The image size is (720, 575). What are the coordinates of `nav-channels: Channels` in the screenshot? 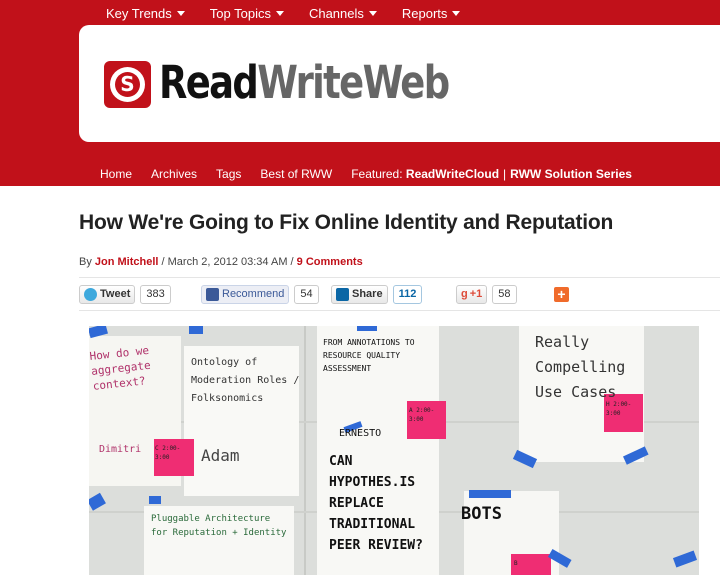 It's located at (343, 13).